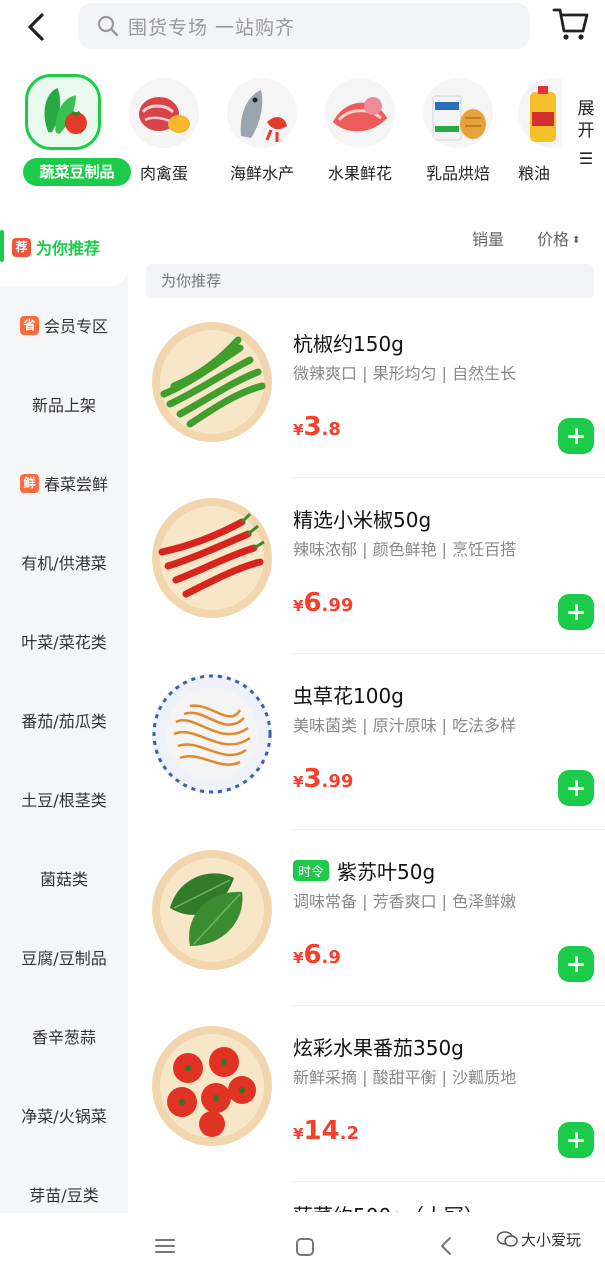 The height and width of the screenshot is (1280, 605). I want to click on cherry-tomato-image, so click(212, 1086).